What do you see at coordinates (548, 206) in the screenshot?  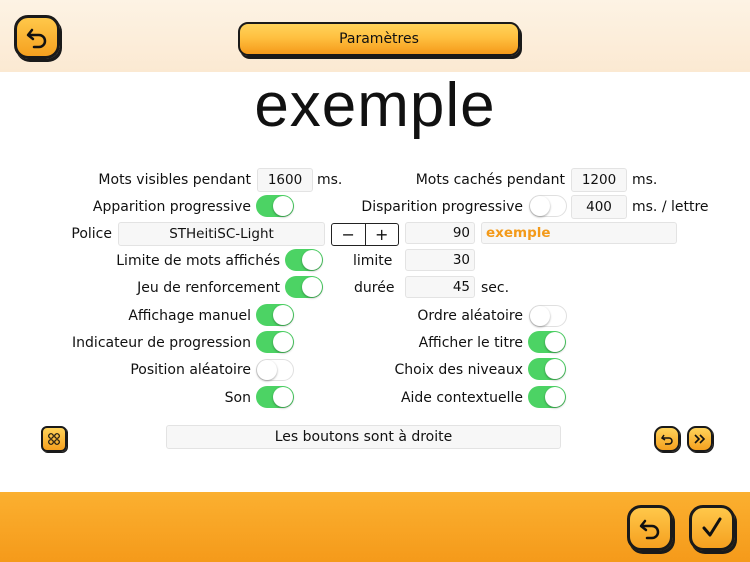 I see `disappear-toggle` at bounding box center [548, 206].